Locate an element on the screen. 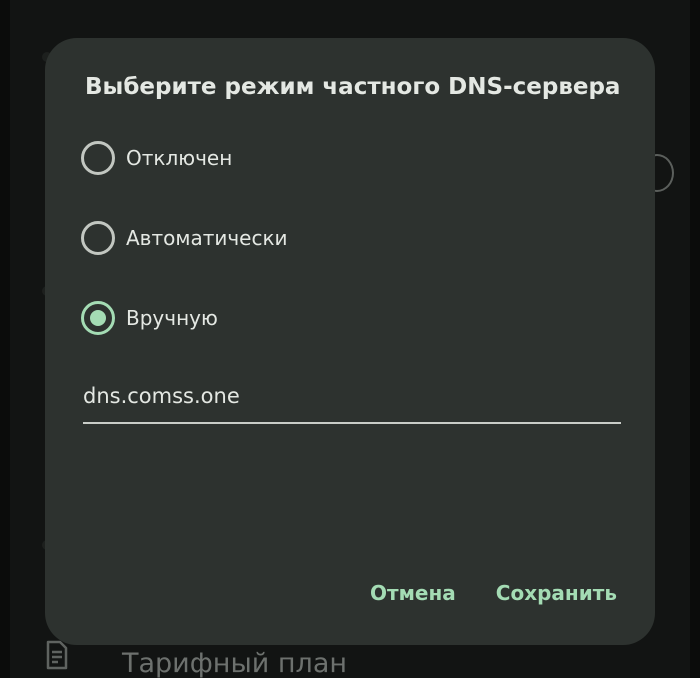 This screenshot has height=678, width=700. option-label: Отключен is located at coordinates (179, 158).